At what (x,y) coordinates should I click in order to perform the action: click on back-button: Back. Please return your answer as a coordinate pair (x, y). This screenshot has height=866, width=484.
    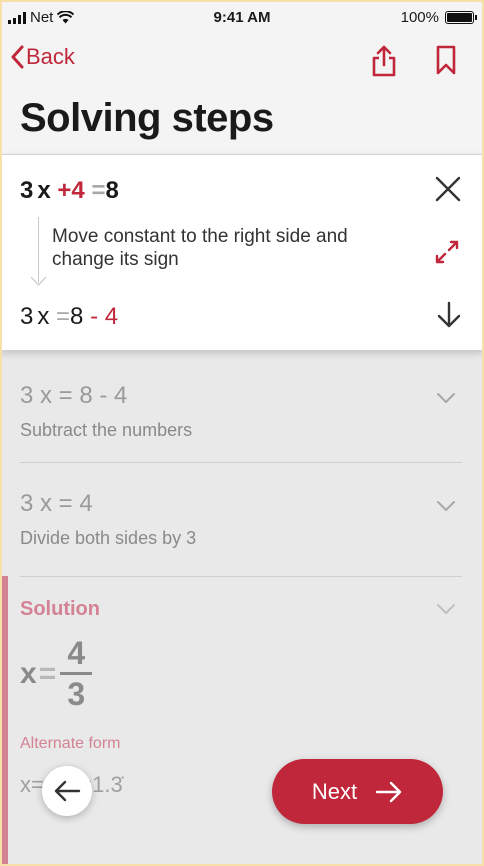
    Looking at the image, I should click on (42, 57).